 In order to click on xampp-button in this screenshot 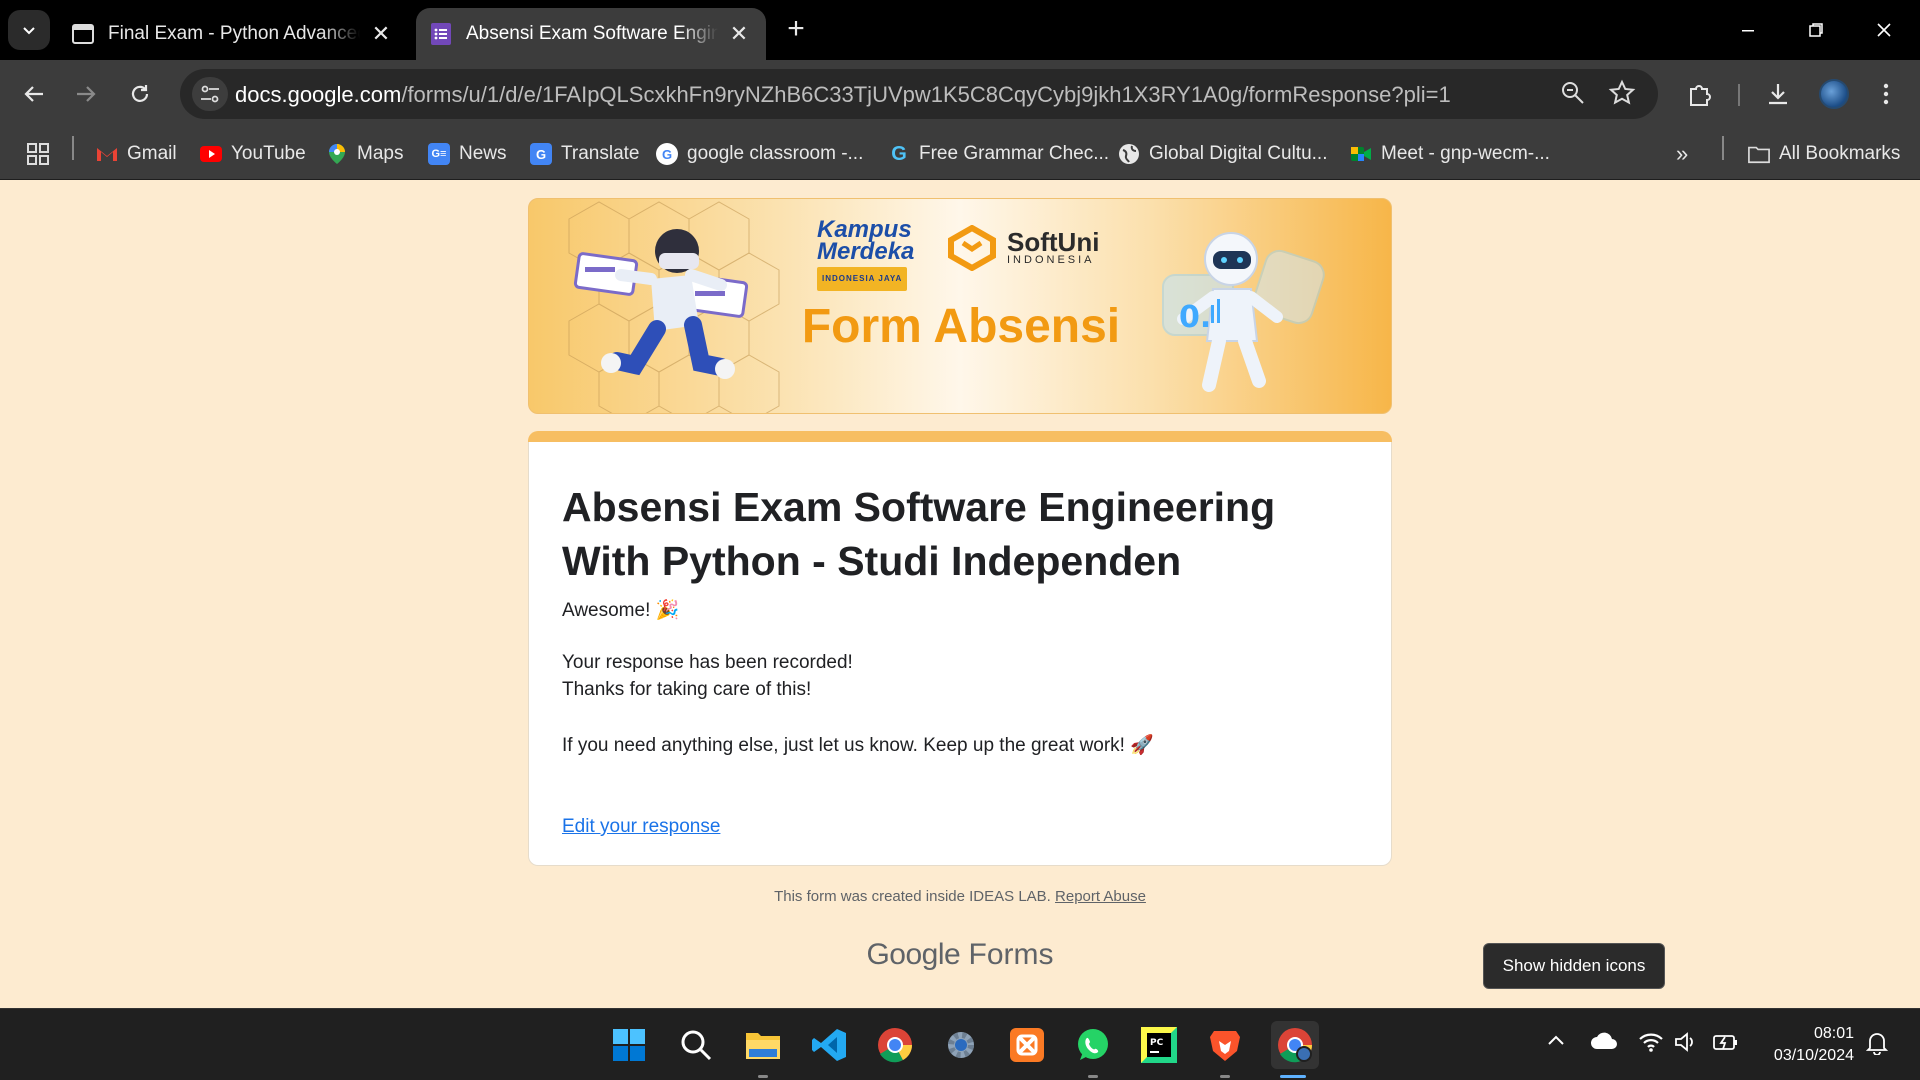, I will do `click(1027, 1045)`.